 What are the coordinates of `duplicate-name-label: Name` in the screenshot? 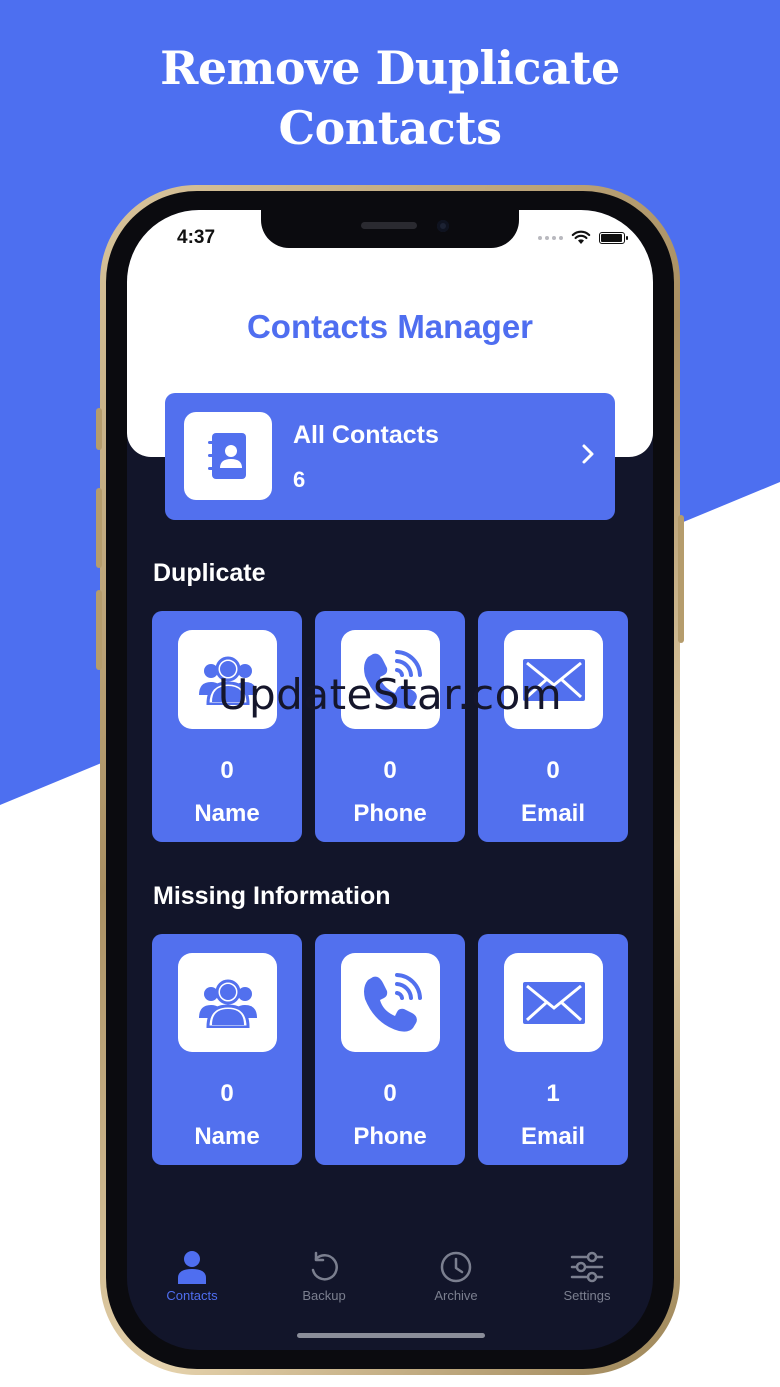 It's located at (227, 813).